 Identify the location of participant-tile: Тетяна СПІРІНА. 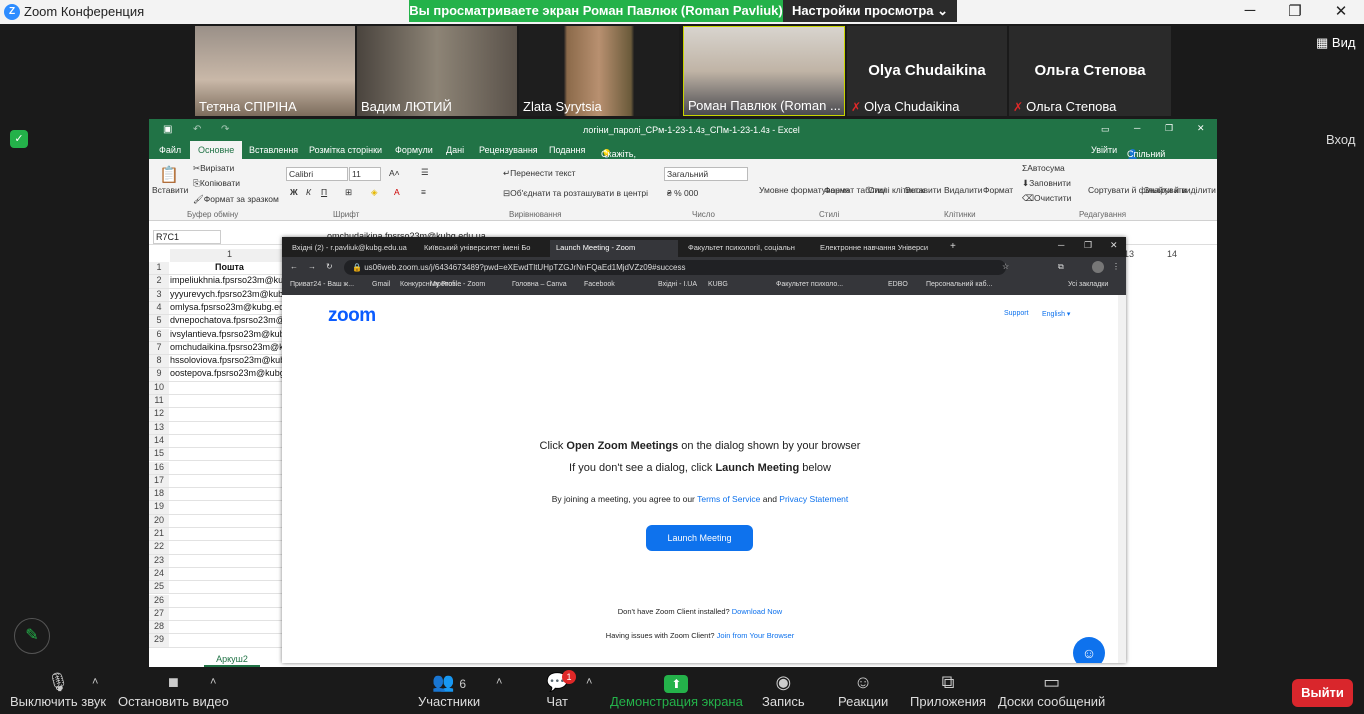
(275, 71).